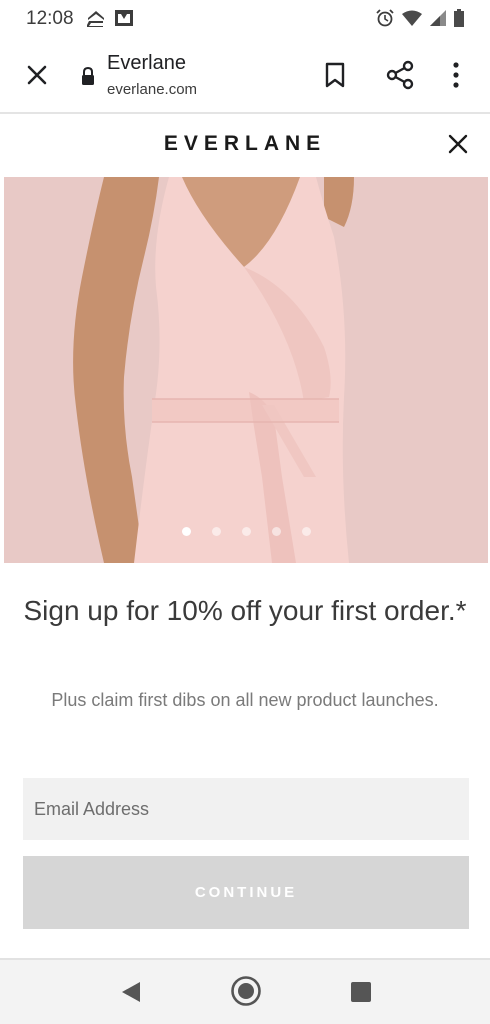 The width and height of the screenshot is (490, 1024). I want to click on email-field, so click(246, 809).